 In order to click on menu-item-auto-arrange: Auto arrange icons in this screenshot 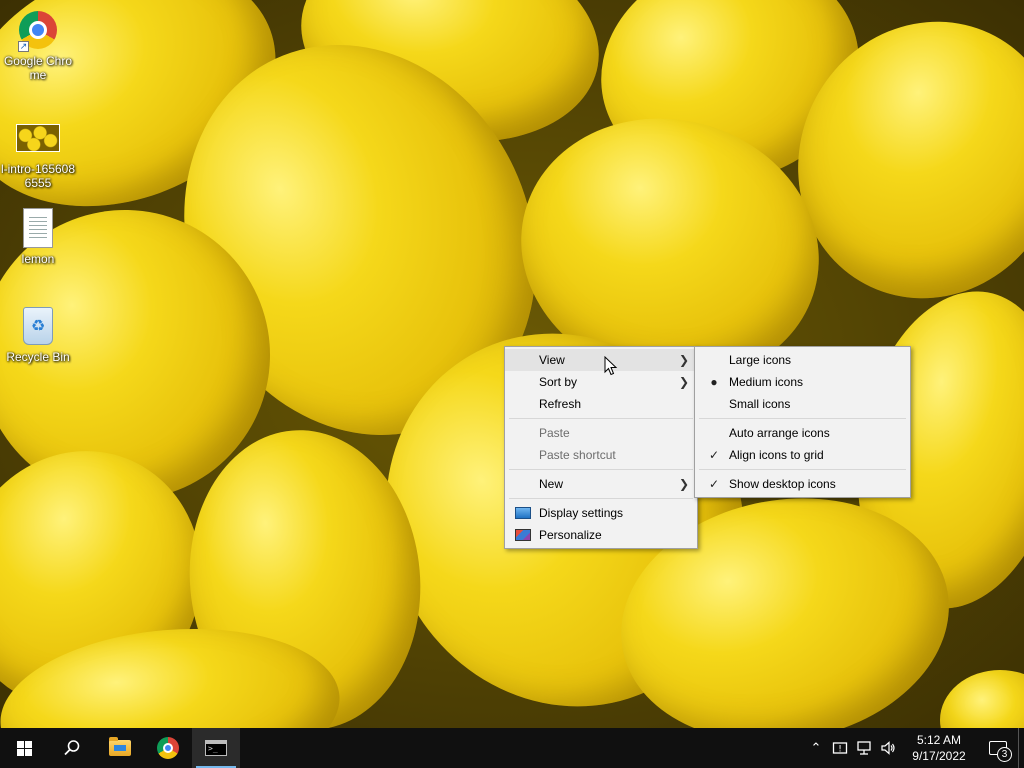, I will do `click(802, 433)`.